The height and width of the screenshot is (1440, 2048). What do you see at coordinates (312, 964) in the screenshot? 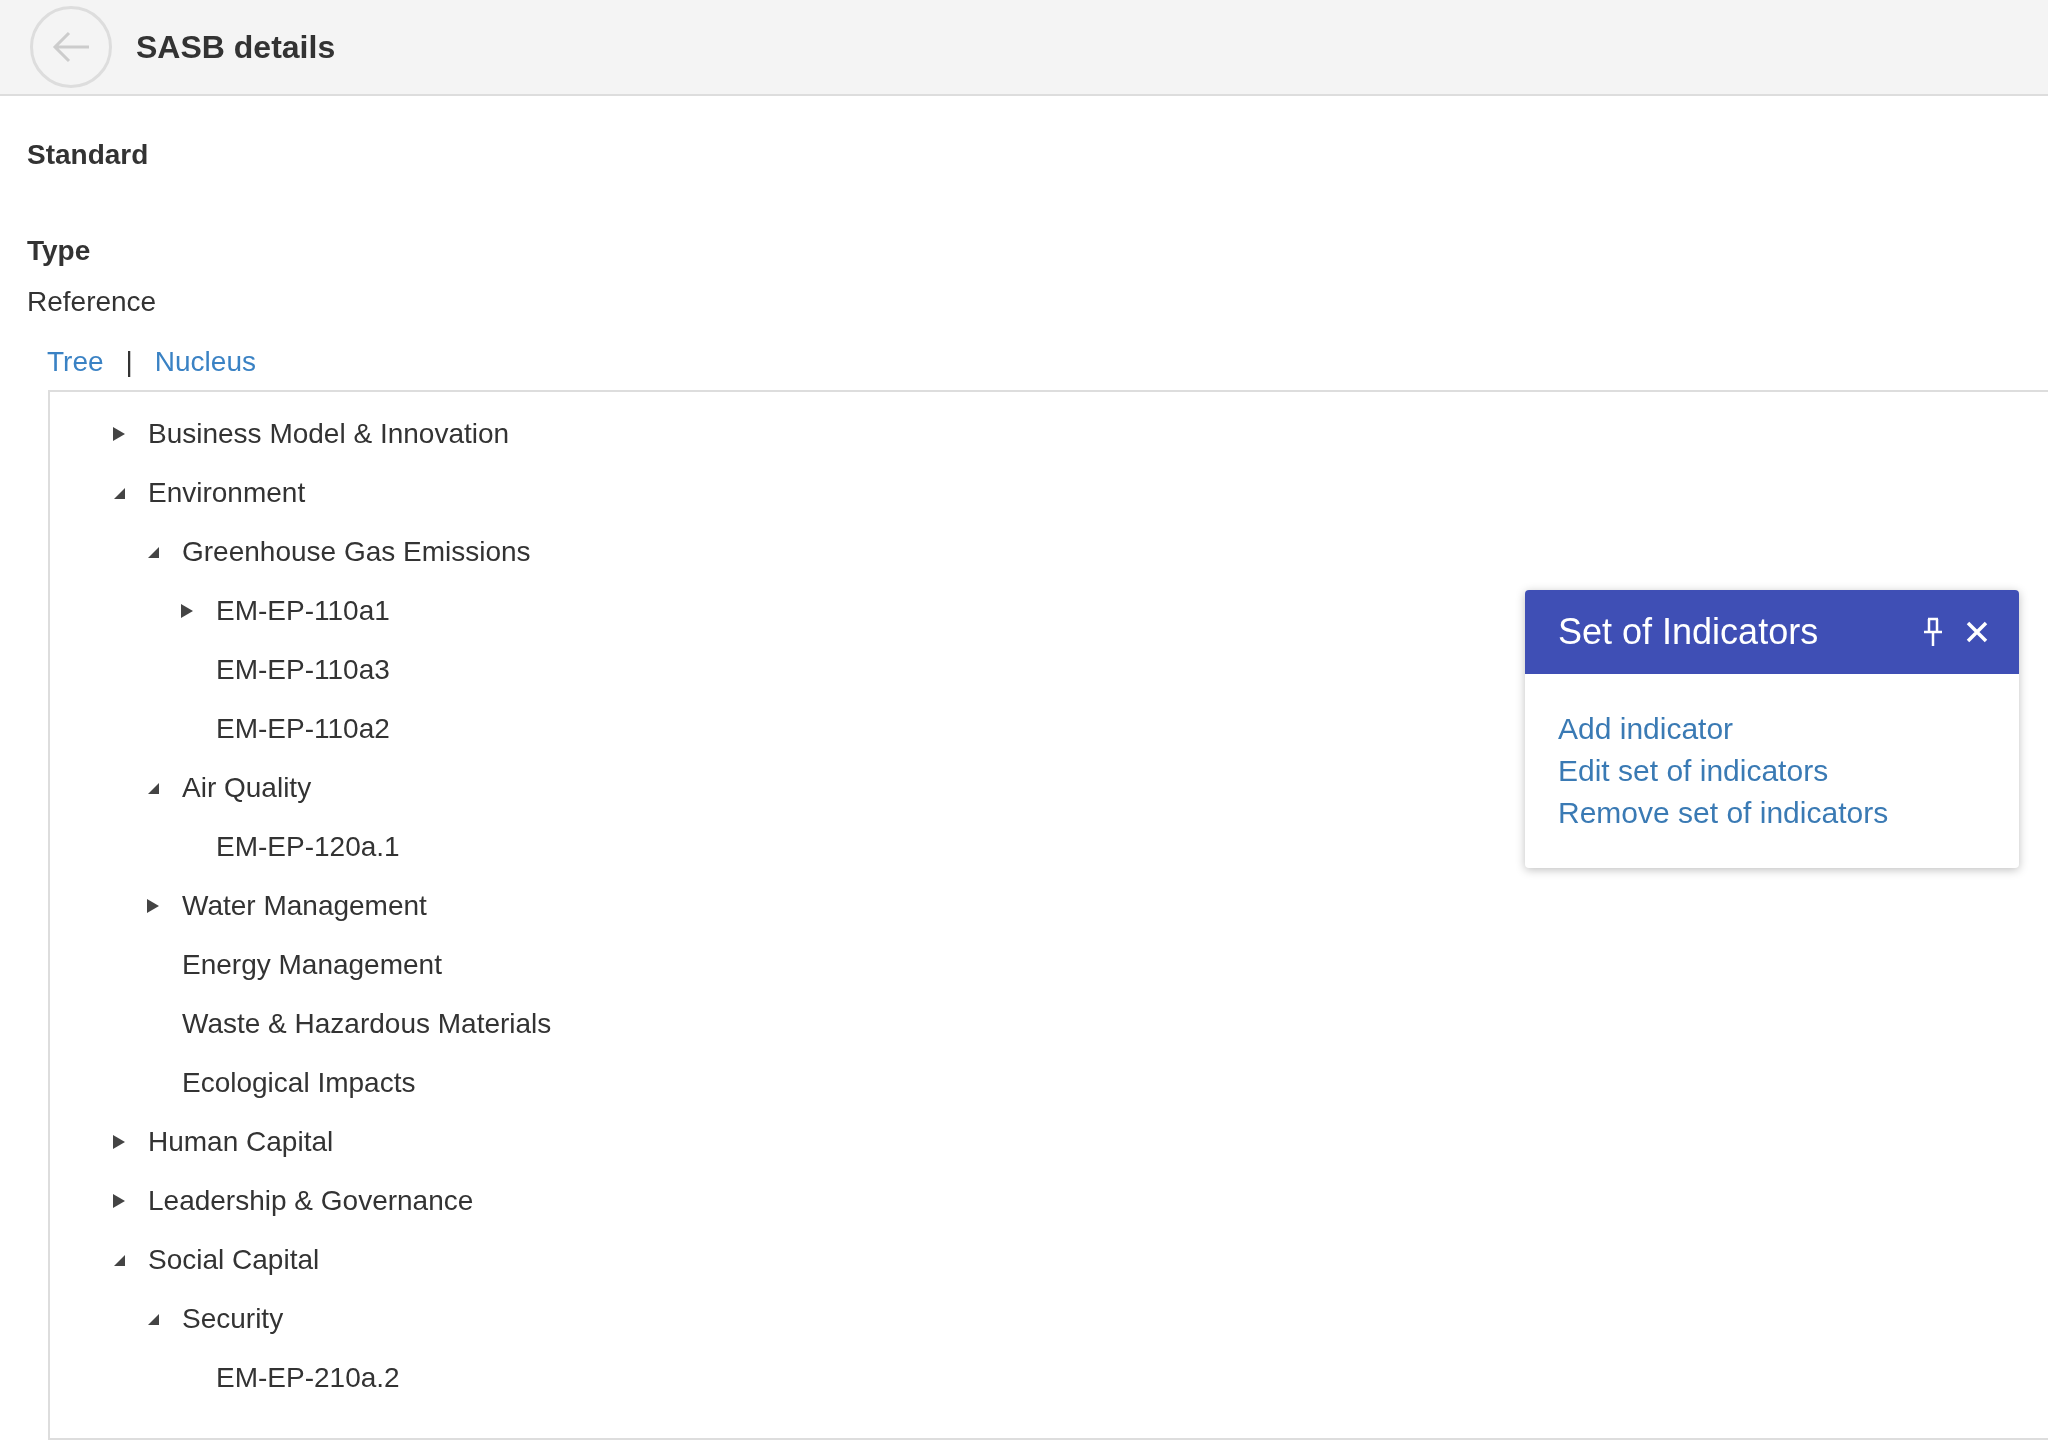
I see `tree-item: Energy Management` at bounding box center [312, 964].